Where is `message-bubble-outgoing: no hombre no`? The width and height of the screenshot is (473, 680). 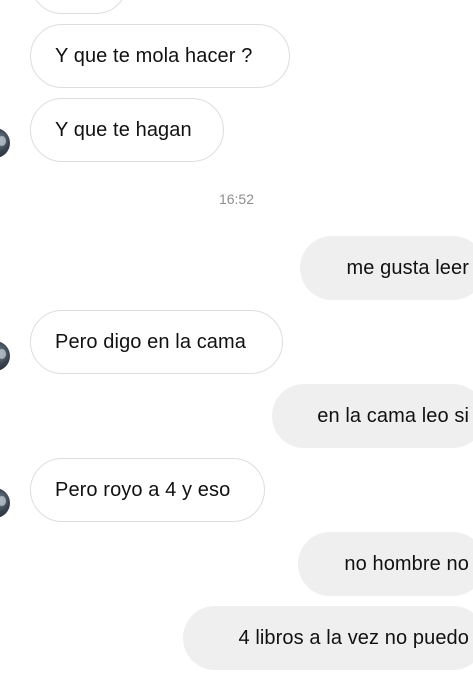
message-bubble-outgoing: no hombre no is located at coordinates (385, 564).